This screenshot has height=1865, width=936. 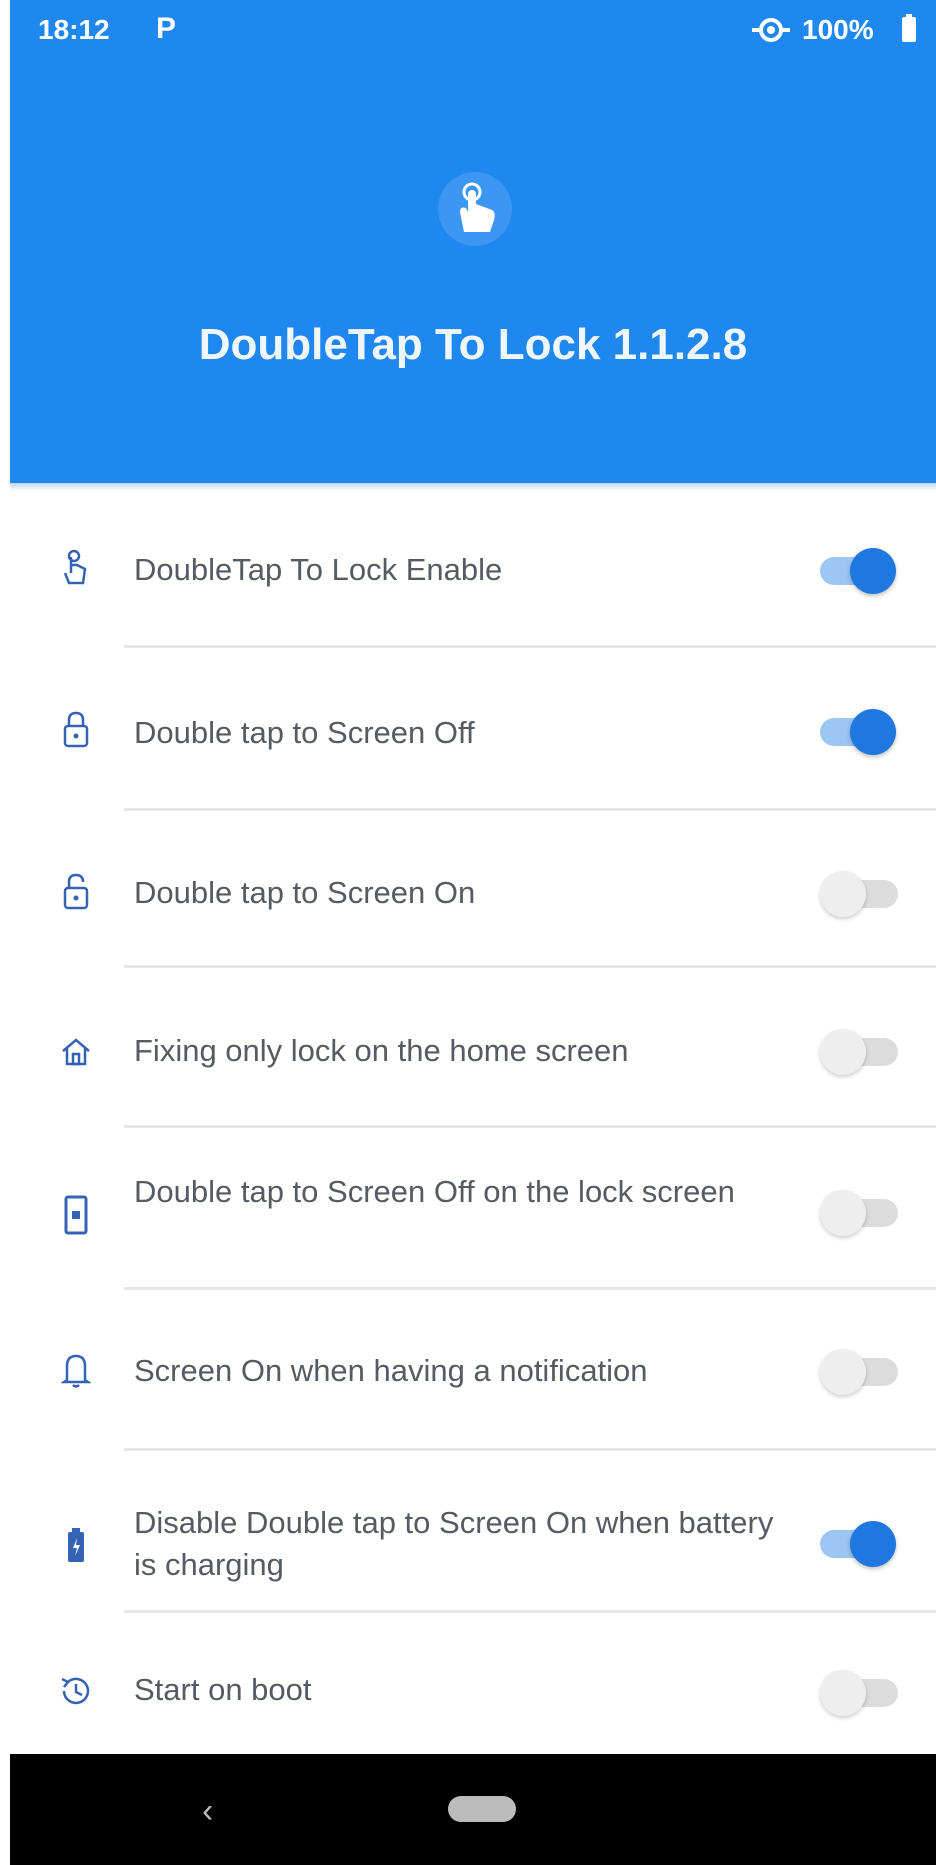 What do you see at coordinates (473, 1390) in the screenshot?
I see `setting-row-notification: Screen On when having a notification` at bounding box center [473, 1390].